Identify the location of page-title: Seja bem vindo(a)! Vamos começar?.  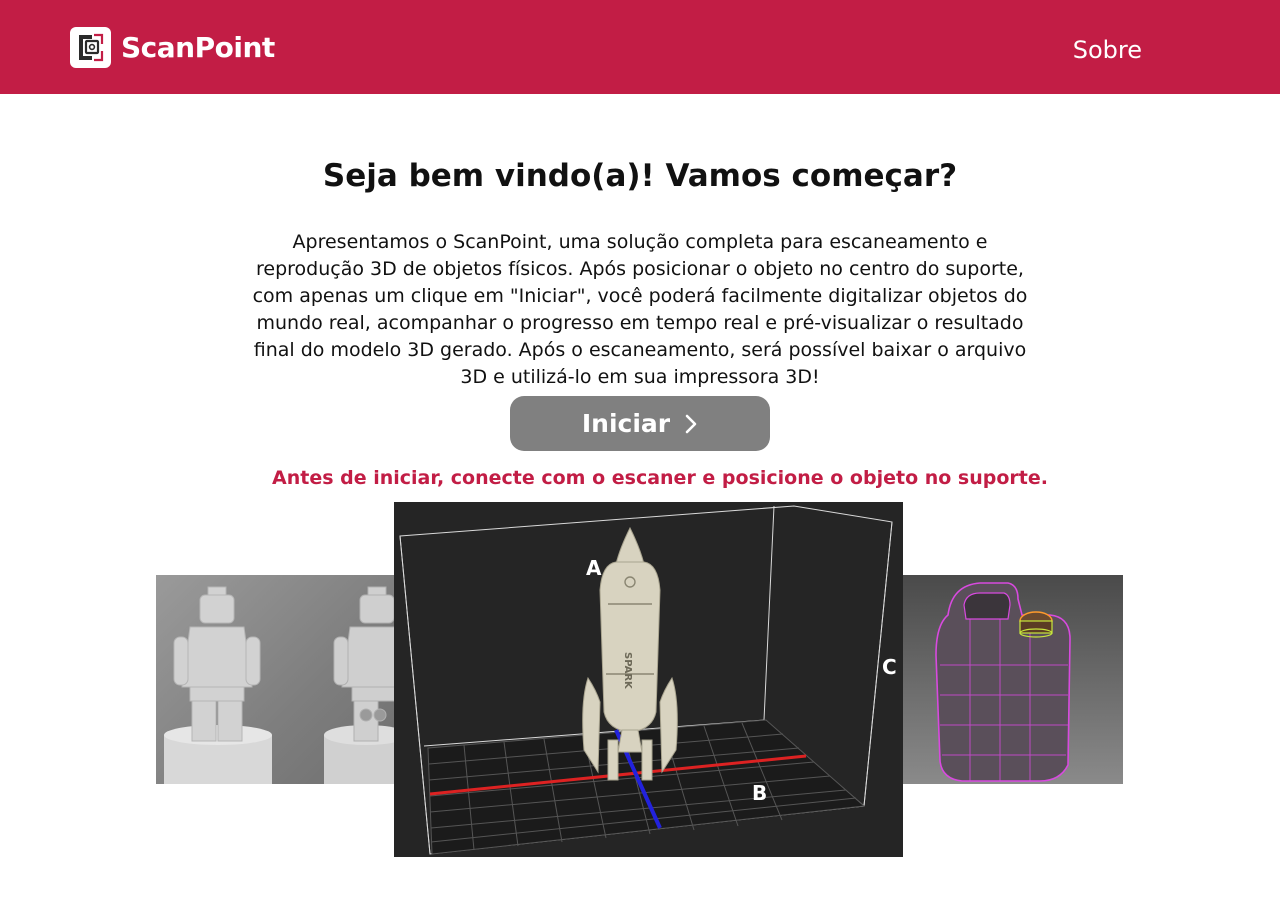
(640, 176).